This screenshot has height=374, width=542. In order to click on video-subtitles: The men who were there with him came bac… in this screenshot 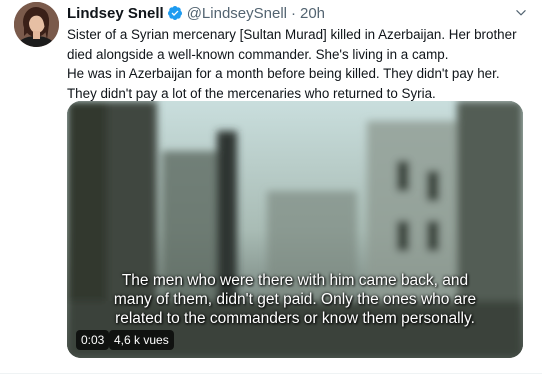, I will do `click(295, 299)`.